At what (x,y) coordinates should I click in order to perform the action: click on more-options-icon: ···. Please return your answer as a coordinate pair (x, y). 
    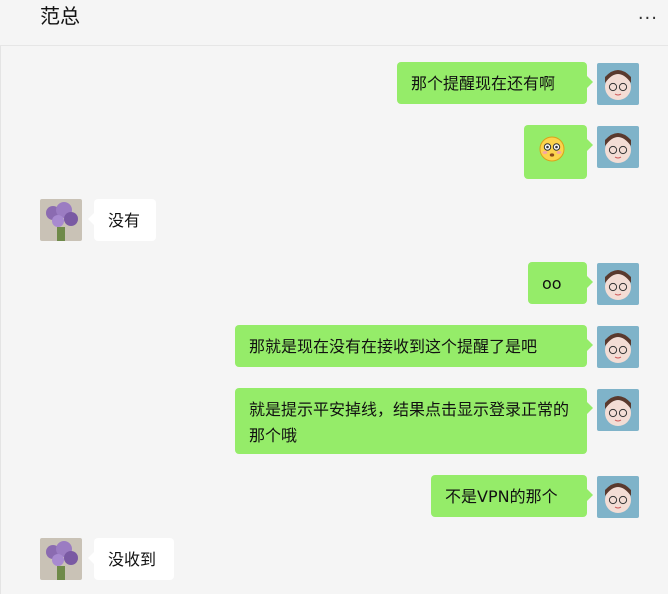
    Looking at the image, I should click on (648, 18).